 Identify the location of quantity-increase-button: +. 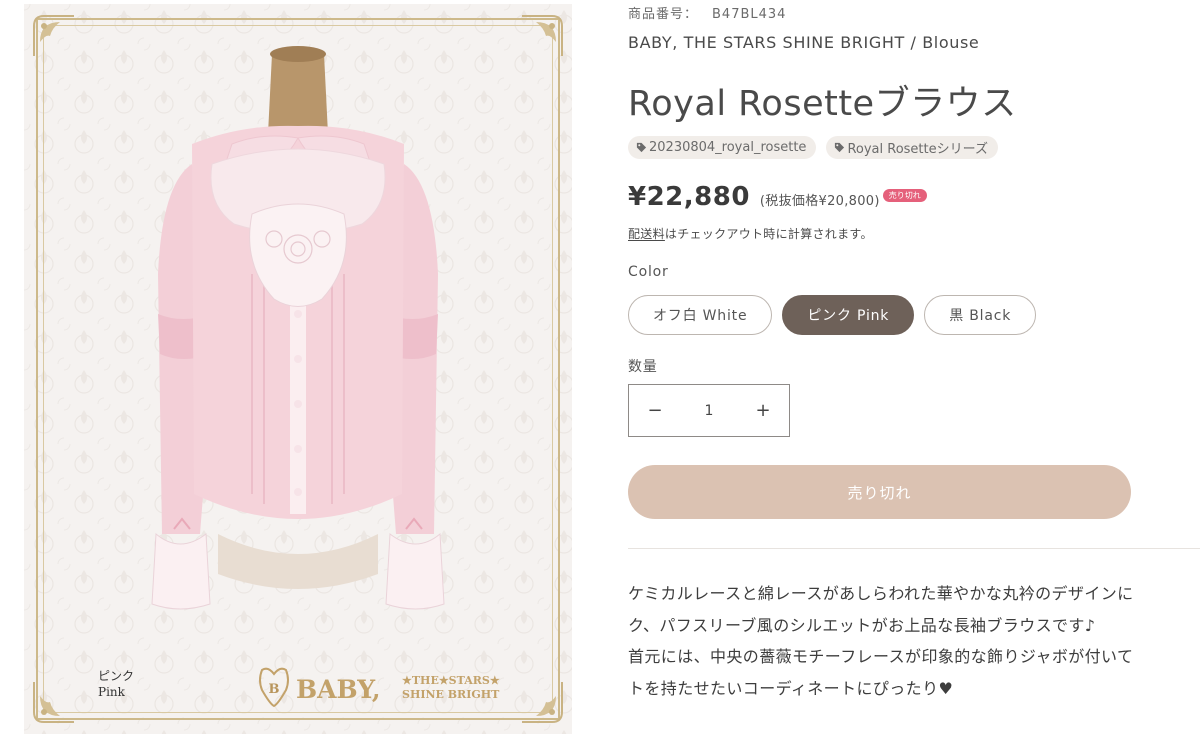
(763, 410).